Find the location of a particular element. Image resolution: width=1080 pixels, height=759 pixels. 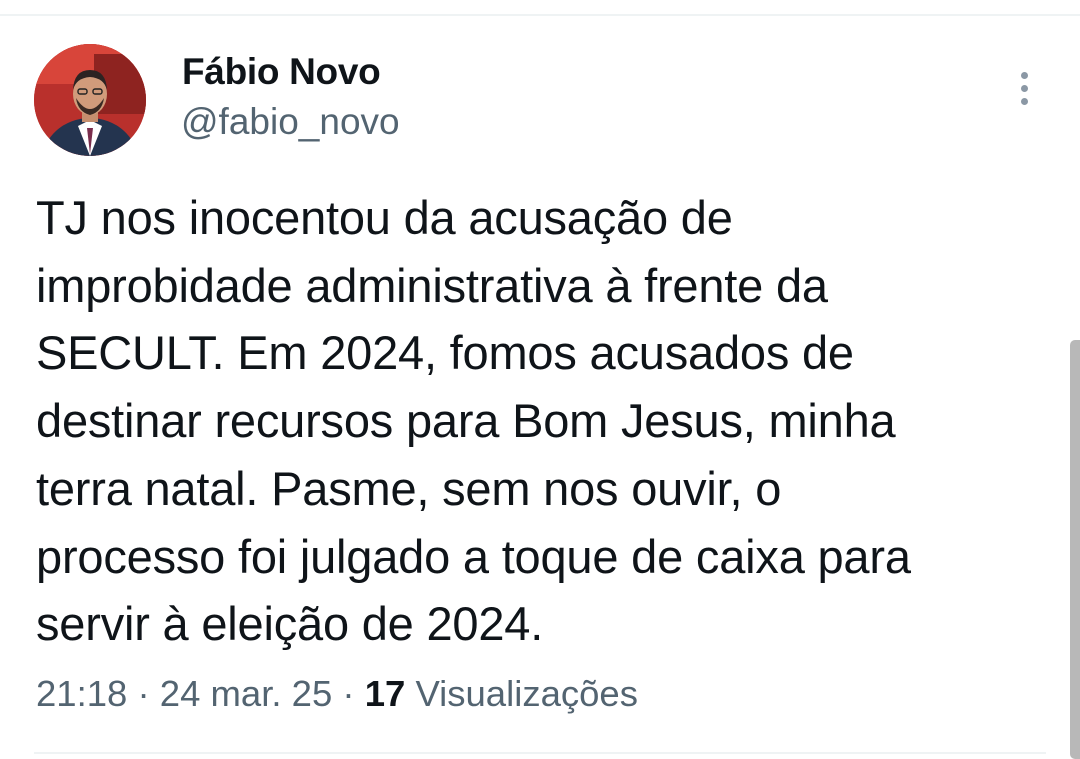

author-name: Fábio Novo is located at coordinates (281, 72).